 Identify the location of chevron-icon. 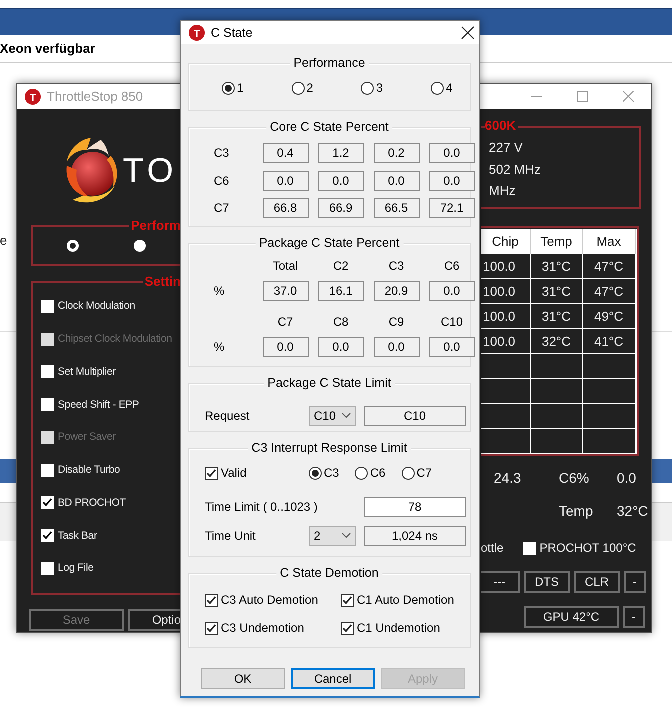
(346, 536).